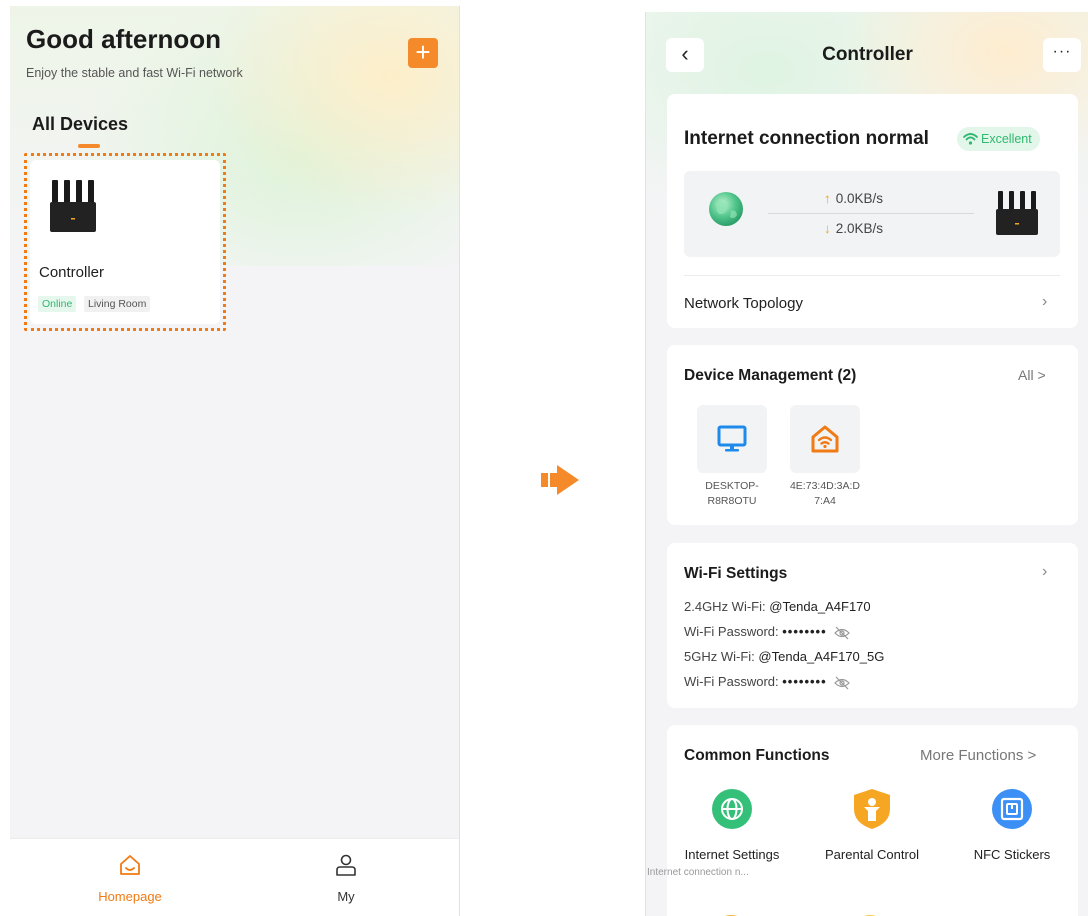 The height and width of the screenshot is (916, 1088). I want to click on quality-text: Excellent, so click(1006, 139).